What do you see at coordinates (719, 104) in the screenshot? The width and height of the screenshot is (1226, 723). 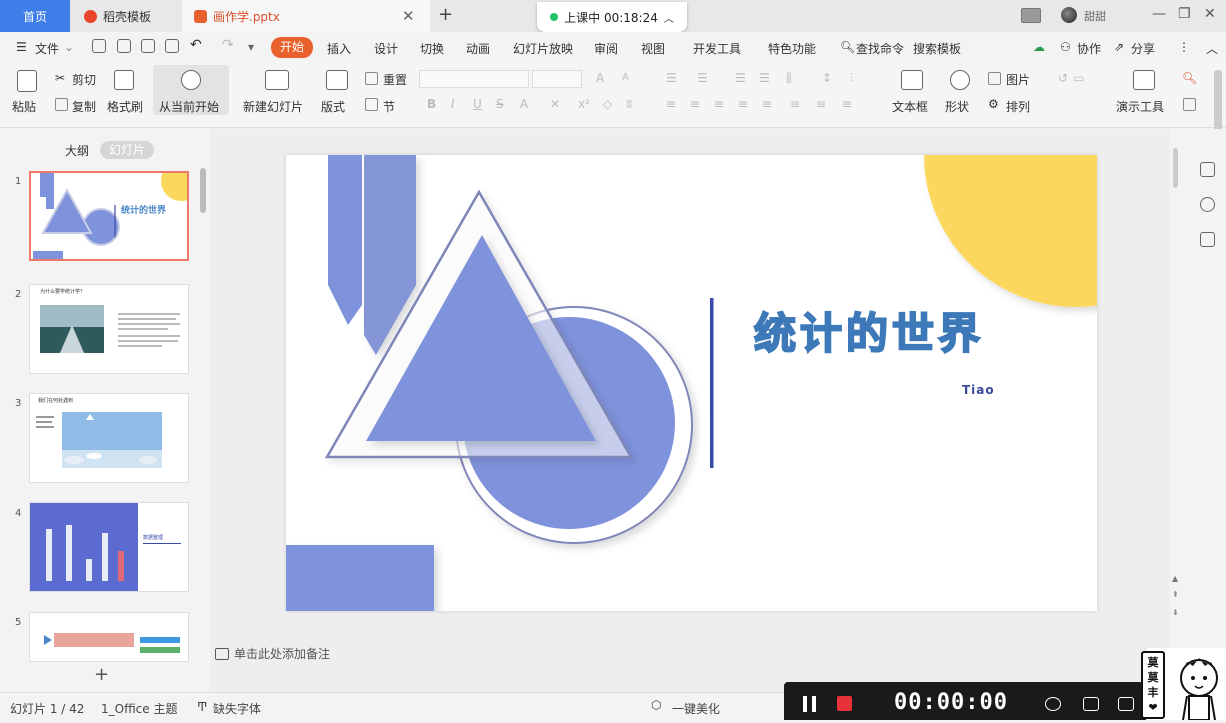 I see `align-right-icon: ≡` at bounding box center [719, 104].